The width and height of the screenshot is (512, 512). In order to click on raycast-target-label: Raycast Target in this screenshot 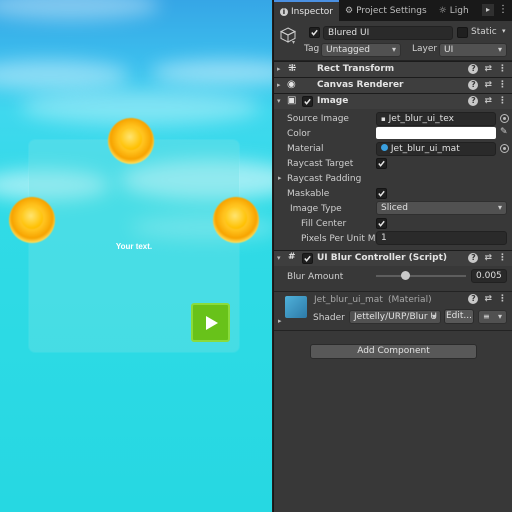, I will do `click(320, 164)`.